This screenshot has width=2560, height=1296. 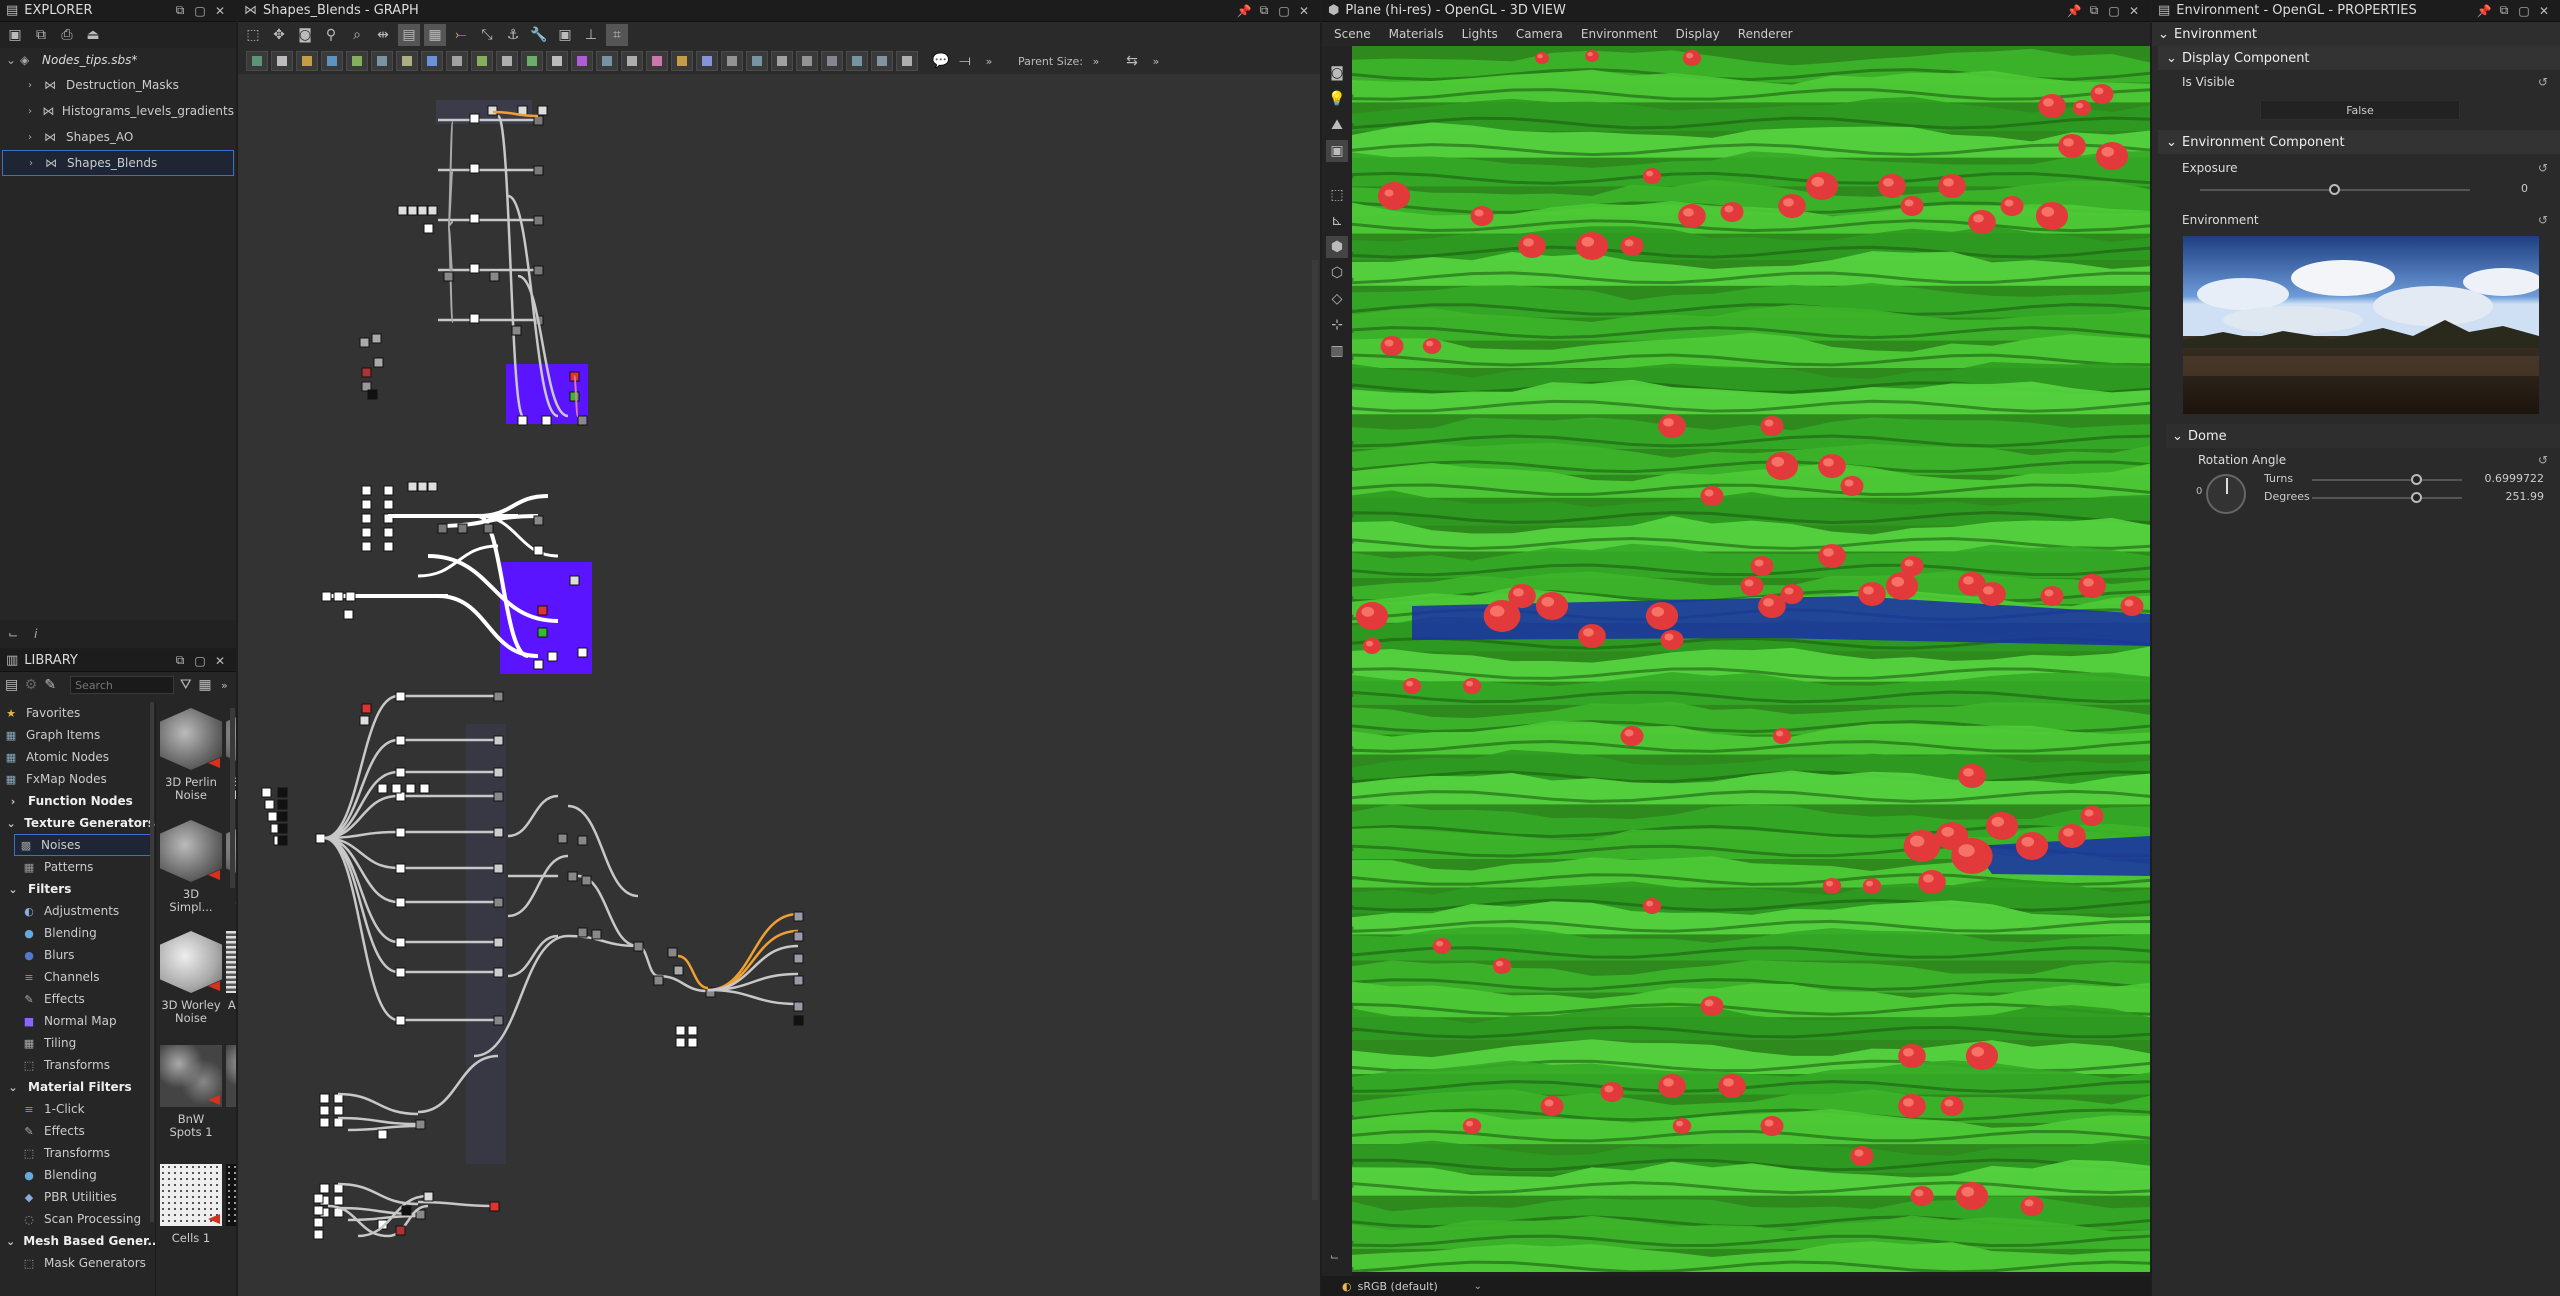 What do you see at coordinates (77, 999) in the screenshot?
I see `library-category-item: ✎ Effects` at bounding box center [77, 999].